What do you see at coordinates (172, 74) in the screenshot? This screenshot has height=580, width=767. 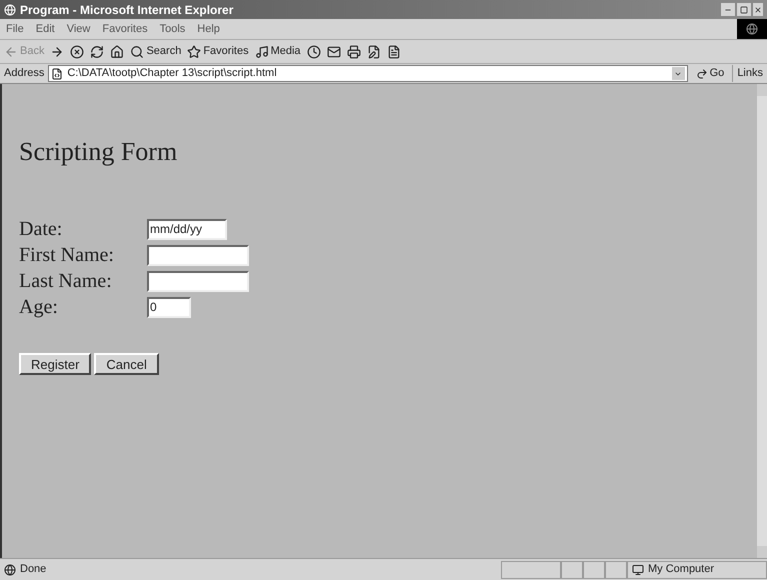 I see `address-text: C:\DATA\tootp\Chapter 13\script\script.html` at bounding box center [172, 74].